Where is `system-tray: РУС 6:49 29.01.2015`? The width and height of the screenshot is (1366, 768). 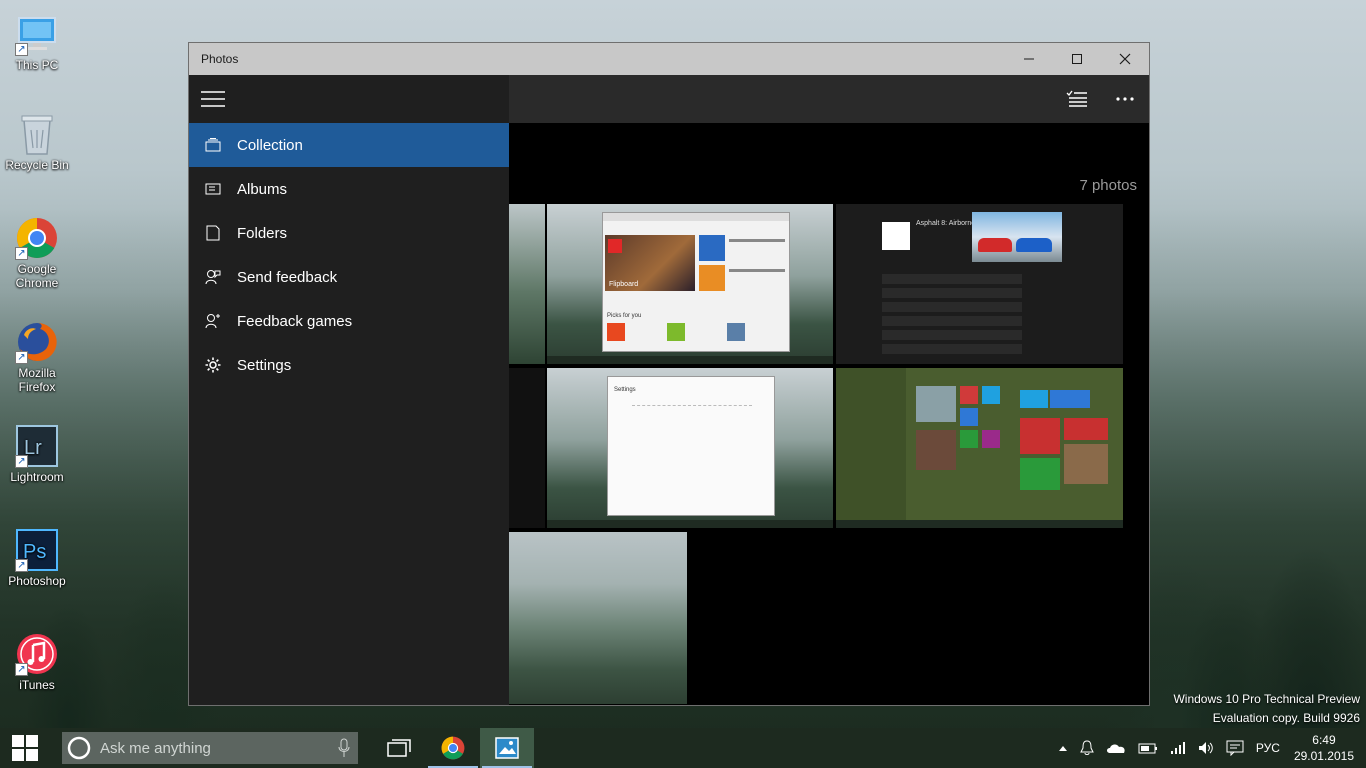
system-tray: РУС 6:49 29.01.2015 is located at coordinates (1209, 748).